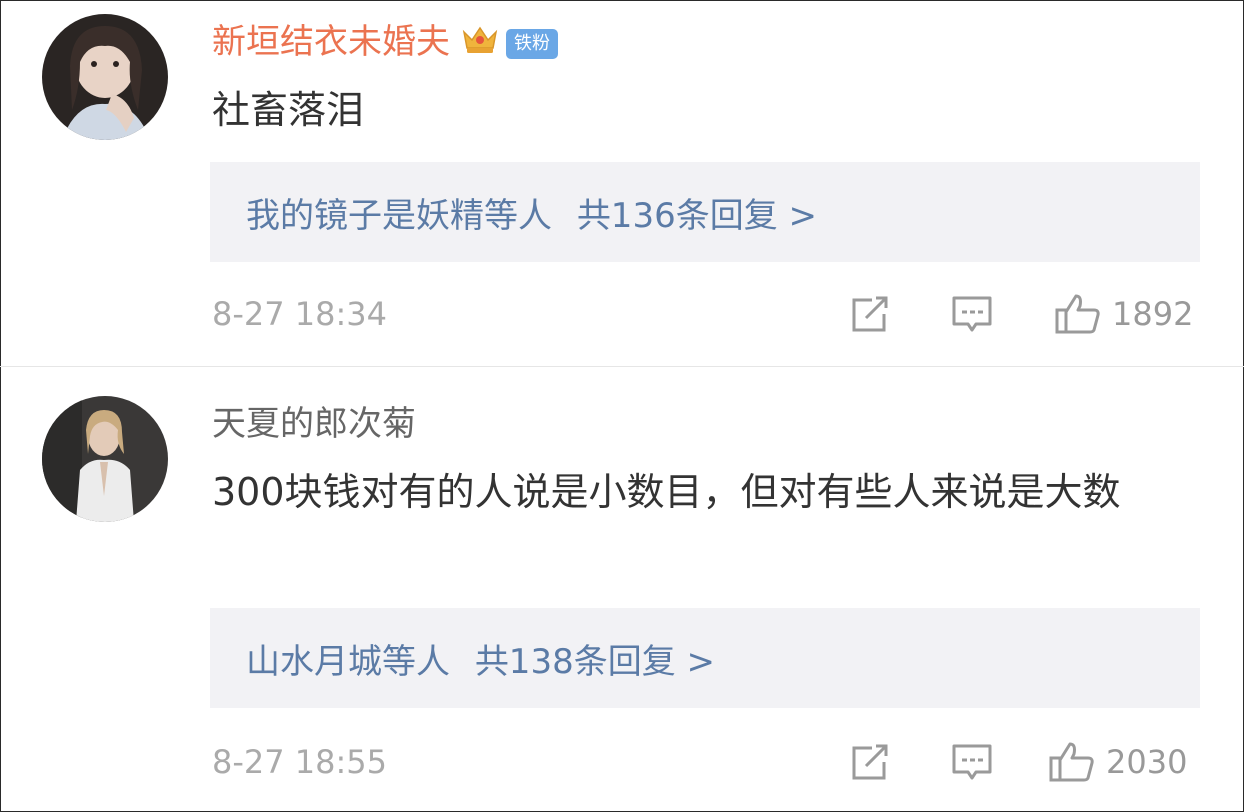 Image resolution: width=1244 pixels, height=812 pixels. Describe the element at coordinates (532, 43) in the screenshot. I see `fan-badge: 铁粉` at that location.